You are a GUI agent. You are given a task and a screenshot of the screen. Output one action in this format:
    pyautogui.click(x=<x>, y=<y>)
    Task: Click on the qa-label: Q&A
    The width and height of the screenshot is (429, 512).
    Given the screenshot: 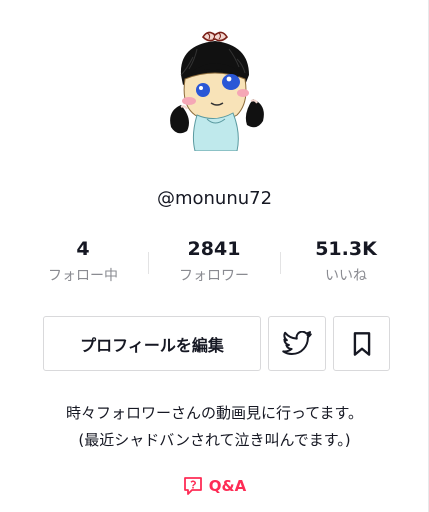 What is the action you would take?
    pyautogui.click(x=227, y=486)
    